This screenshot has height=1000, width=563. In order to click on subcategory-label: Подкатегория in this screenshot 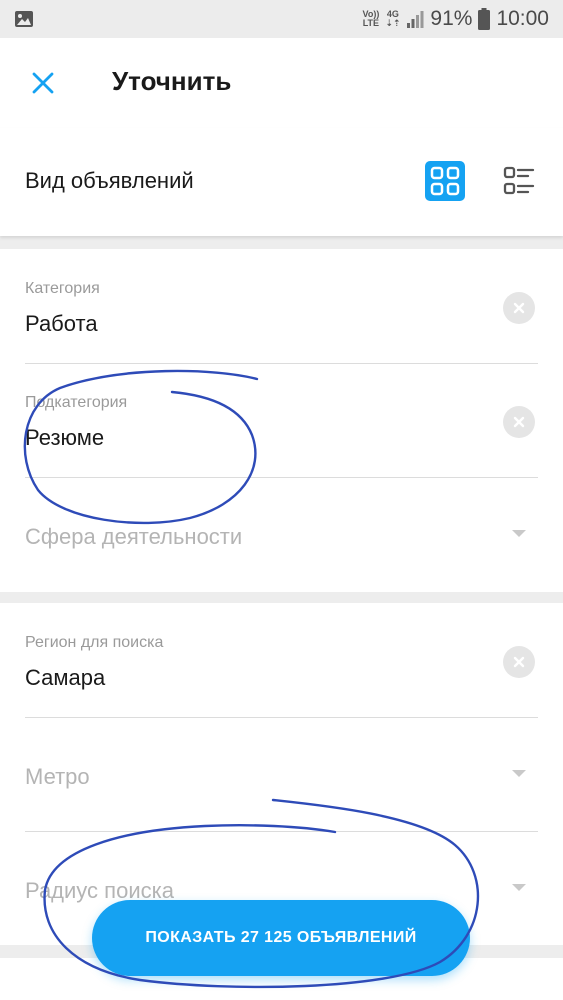, I will do `click(76, 402)`.